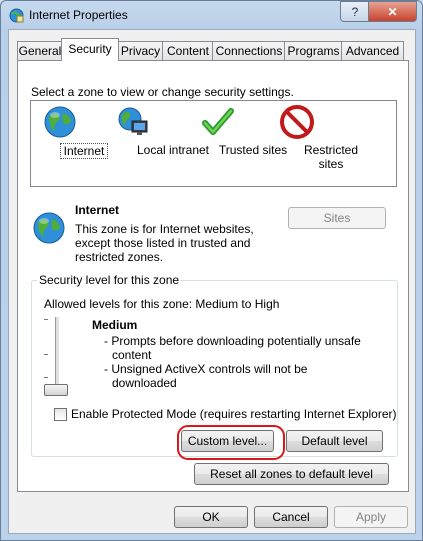  Describe the element at coordinates (392, 11) in the screenshot. I see `close-button: ✕` at that location.